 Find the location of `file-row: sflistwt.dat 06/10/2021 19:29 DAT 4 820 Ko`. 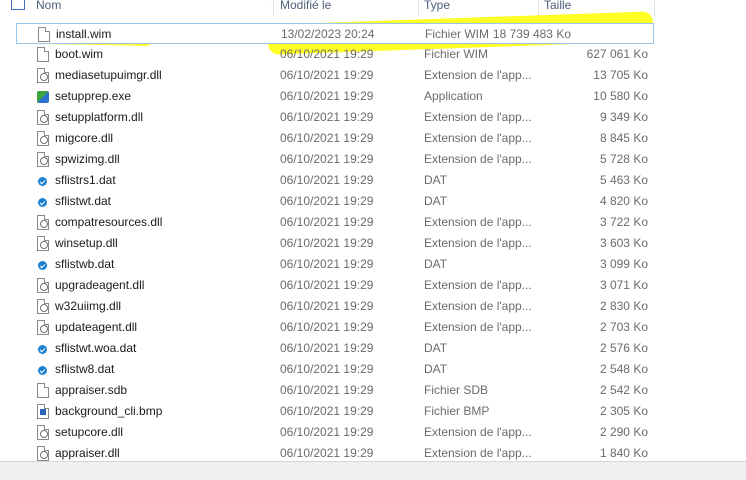

file-row: sflistwt.dat 06/10/2021 19:29 DAT 4 820 Ko is located at coordinates (373, 201).